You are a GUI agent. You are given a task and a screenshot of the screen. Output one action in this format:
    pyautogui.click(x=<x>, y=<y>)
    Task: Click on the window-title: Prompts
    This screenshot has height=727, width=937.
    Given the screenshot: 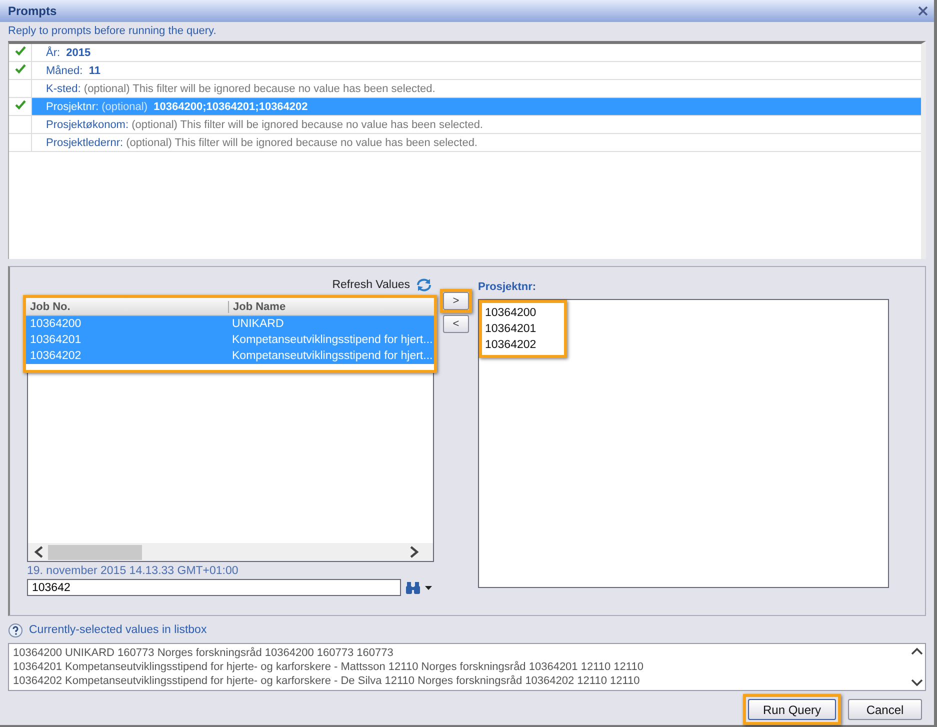 What is the action you would take?
    pyautogui.click(x=32, y=11)
    